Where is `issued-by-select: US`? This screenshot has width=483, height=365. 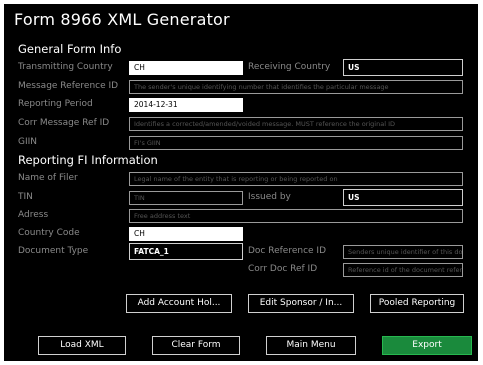
issued-by-select: US is located at coordinates (403, 197).